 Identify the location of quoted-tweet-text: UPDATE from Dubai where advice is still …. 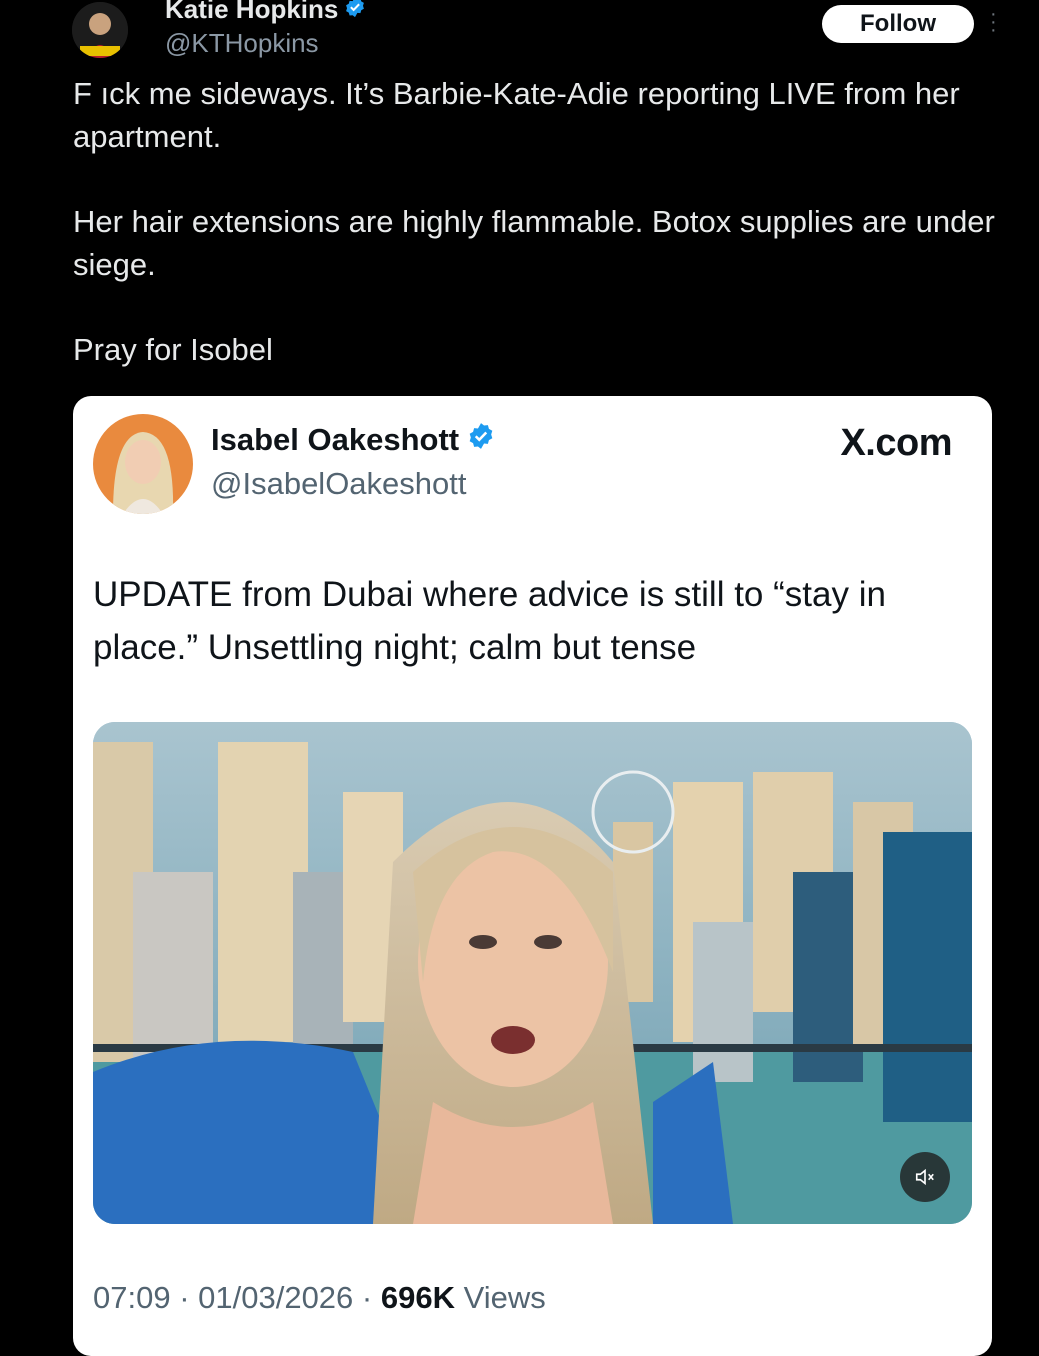
(489, 621).